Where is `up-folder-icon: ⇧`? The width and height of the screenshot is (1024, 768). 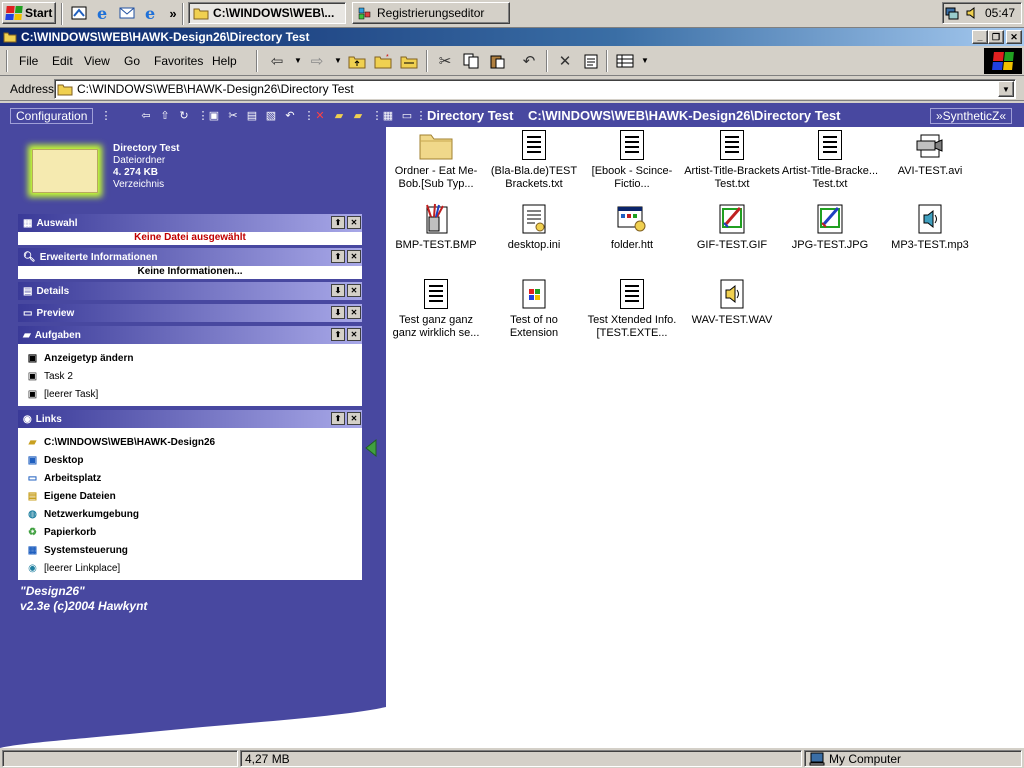
up-folder-icon: ⇧ is located at coordinates (165, 115).